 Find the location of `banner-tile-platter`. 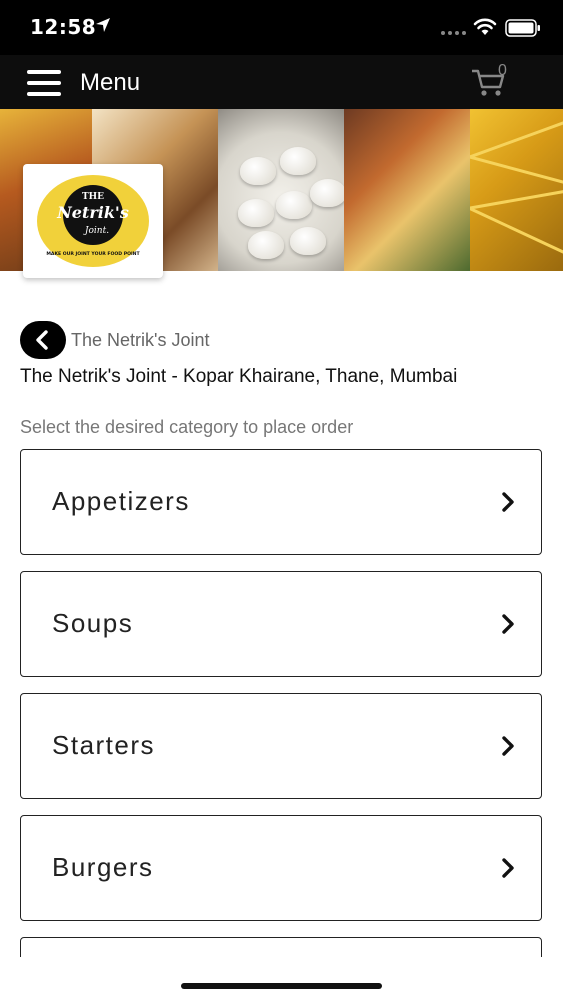

banner-tile-platter is located at coordinates (407, 190).